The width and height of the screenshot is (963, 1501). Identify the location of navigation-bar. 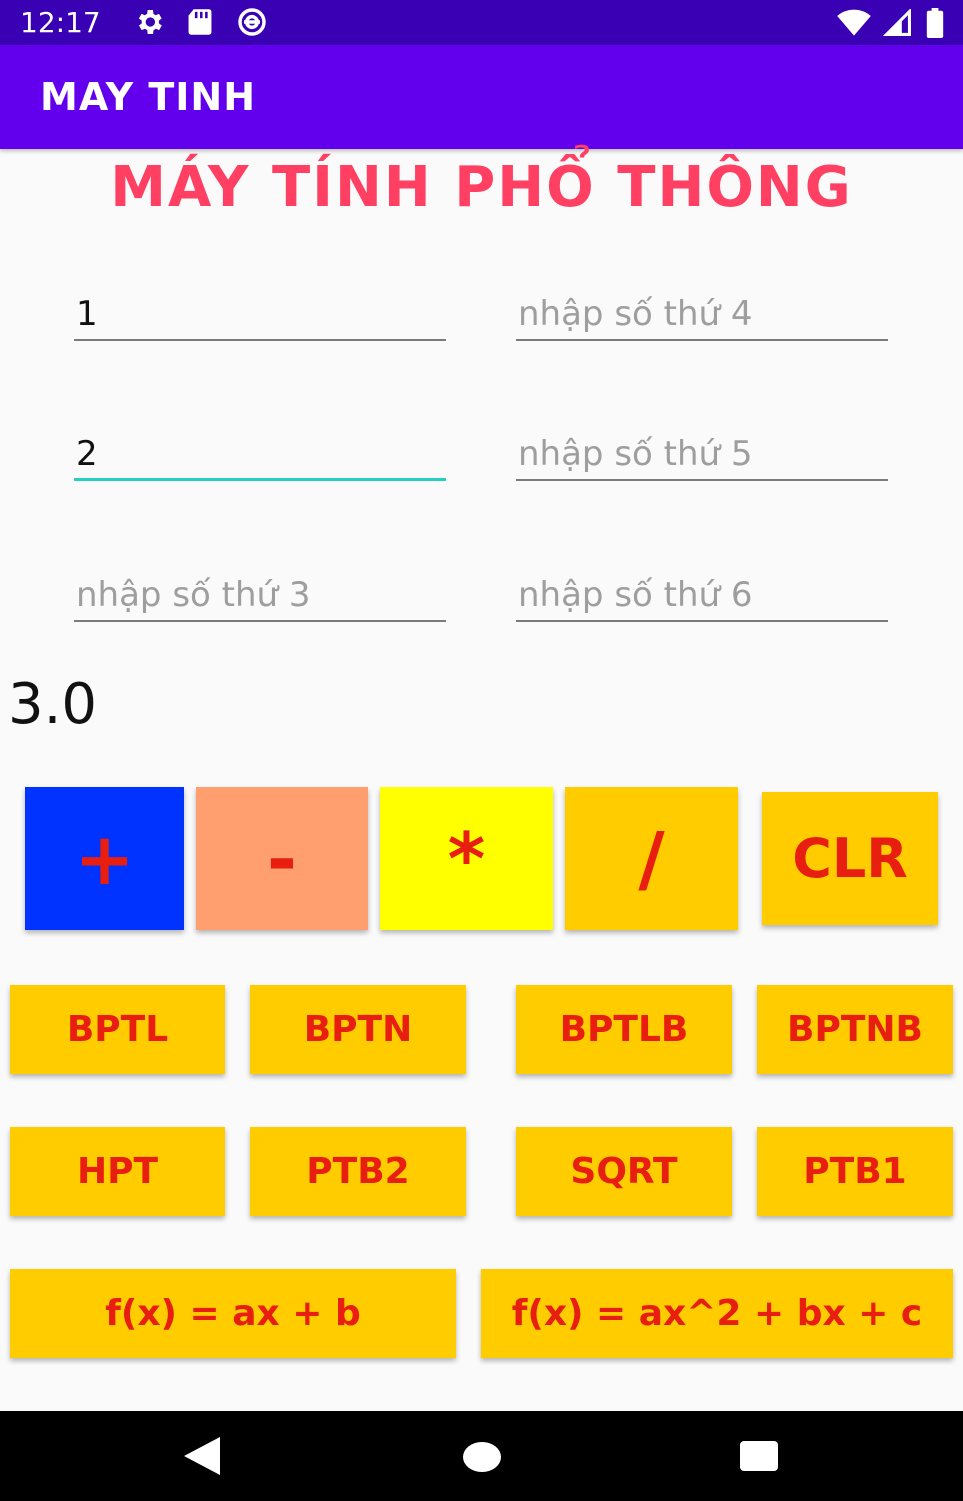
(481, 1456).